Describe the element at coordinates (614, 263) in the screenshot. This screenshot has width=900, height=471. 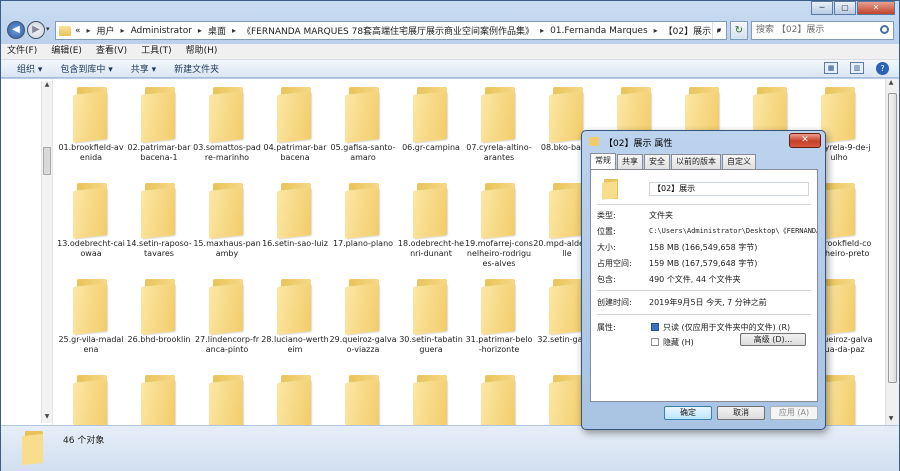
I see `disk-size-label: 占用空间:` at that location.